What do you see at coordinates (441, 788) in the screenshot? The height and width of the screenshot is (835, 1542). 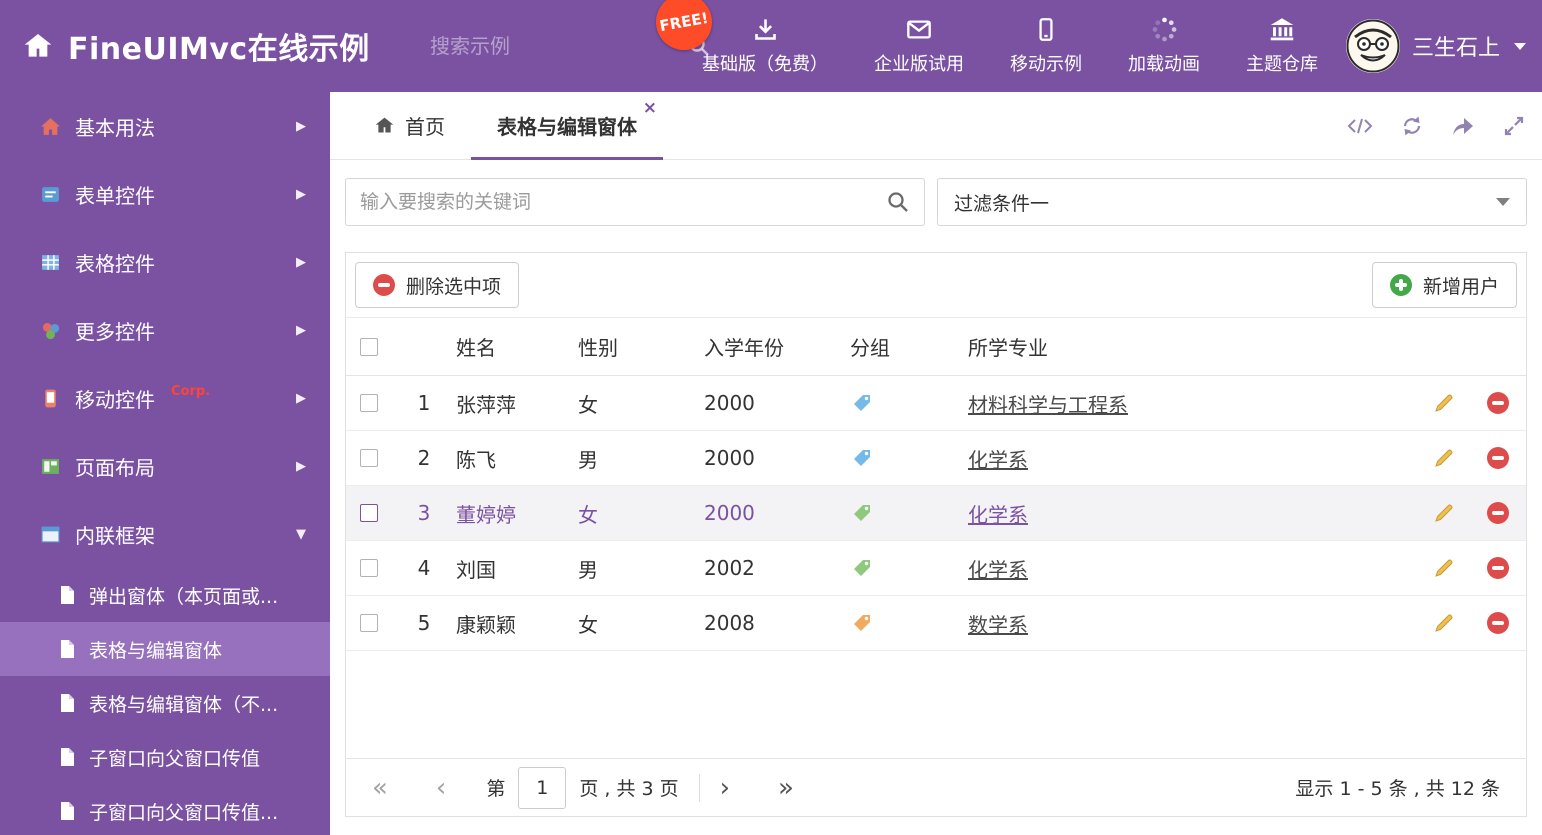 I see `prev-page-button: ‹` at bounding box center [441, 788].